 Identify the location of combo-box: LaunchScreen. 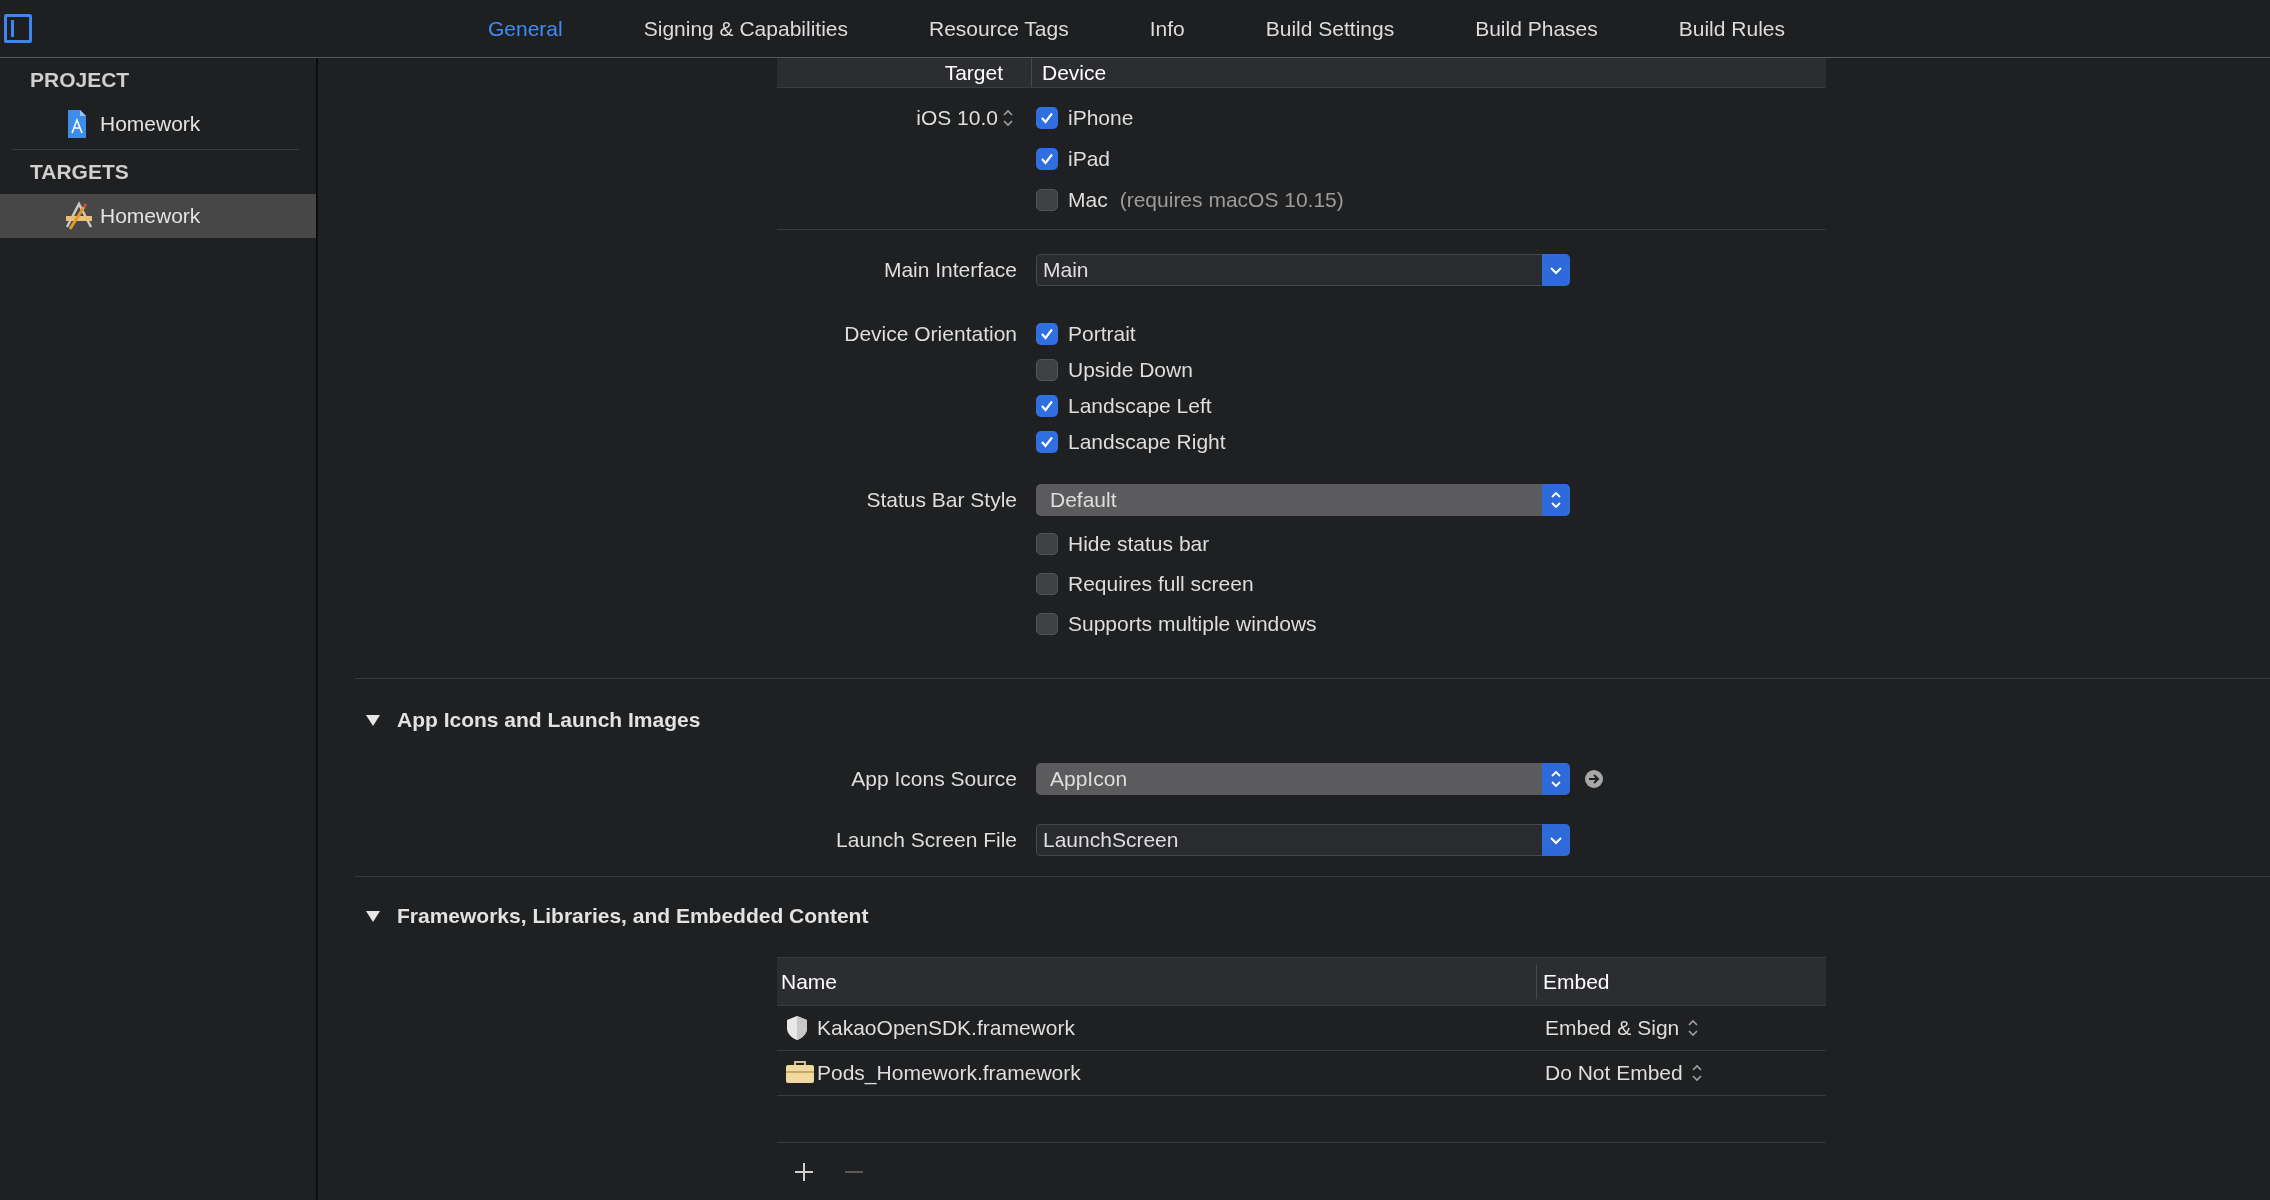
(1303, 840).